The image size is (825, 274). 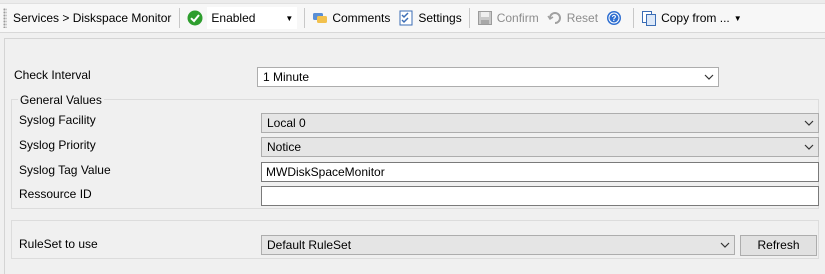 What do you see at coordinates (540, 196) in the screenshot?
I see `resource-id-input` at bounding box center [540, 196].